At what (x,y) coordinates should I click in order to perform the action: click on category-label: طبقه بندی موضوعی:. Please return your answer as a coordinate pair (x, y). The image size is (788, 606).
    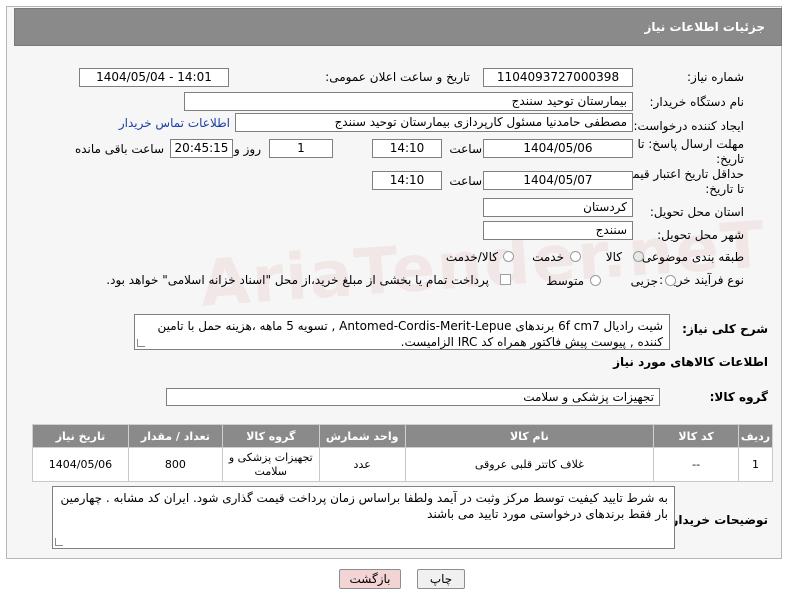
    Looking at the image, I should click on (690, 257).